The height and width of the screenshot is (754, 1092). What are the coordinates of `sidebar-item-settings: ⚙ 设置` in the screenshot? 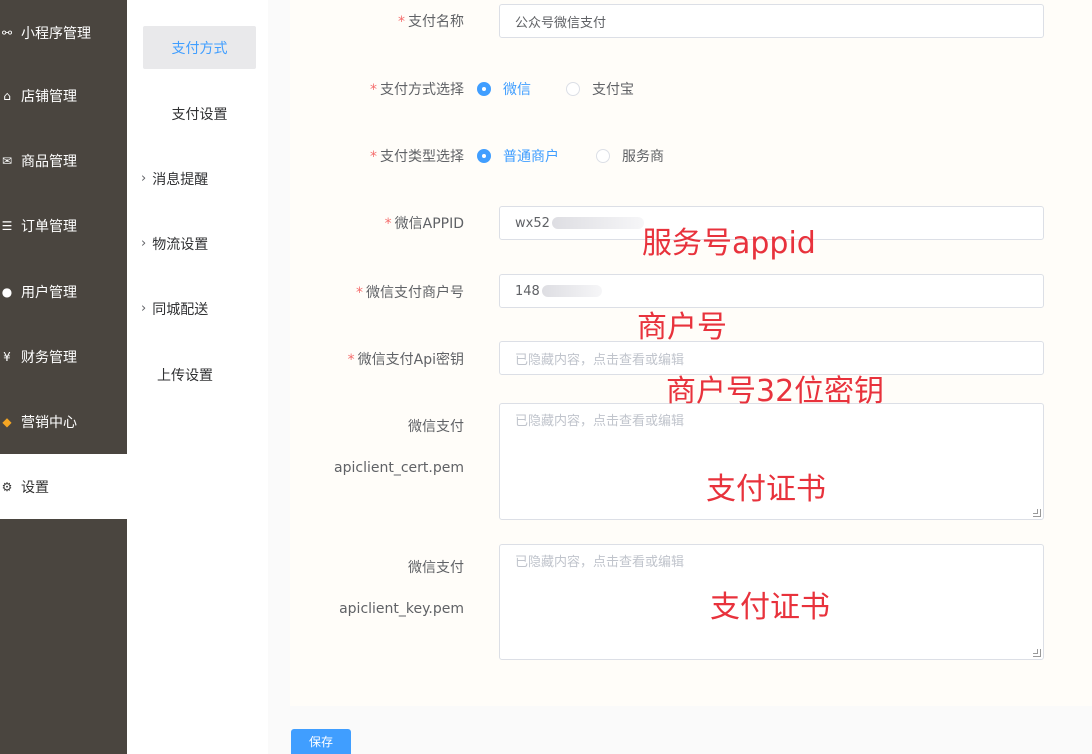 It's located at (63, 486).